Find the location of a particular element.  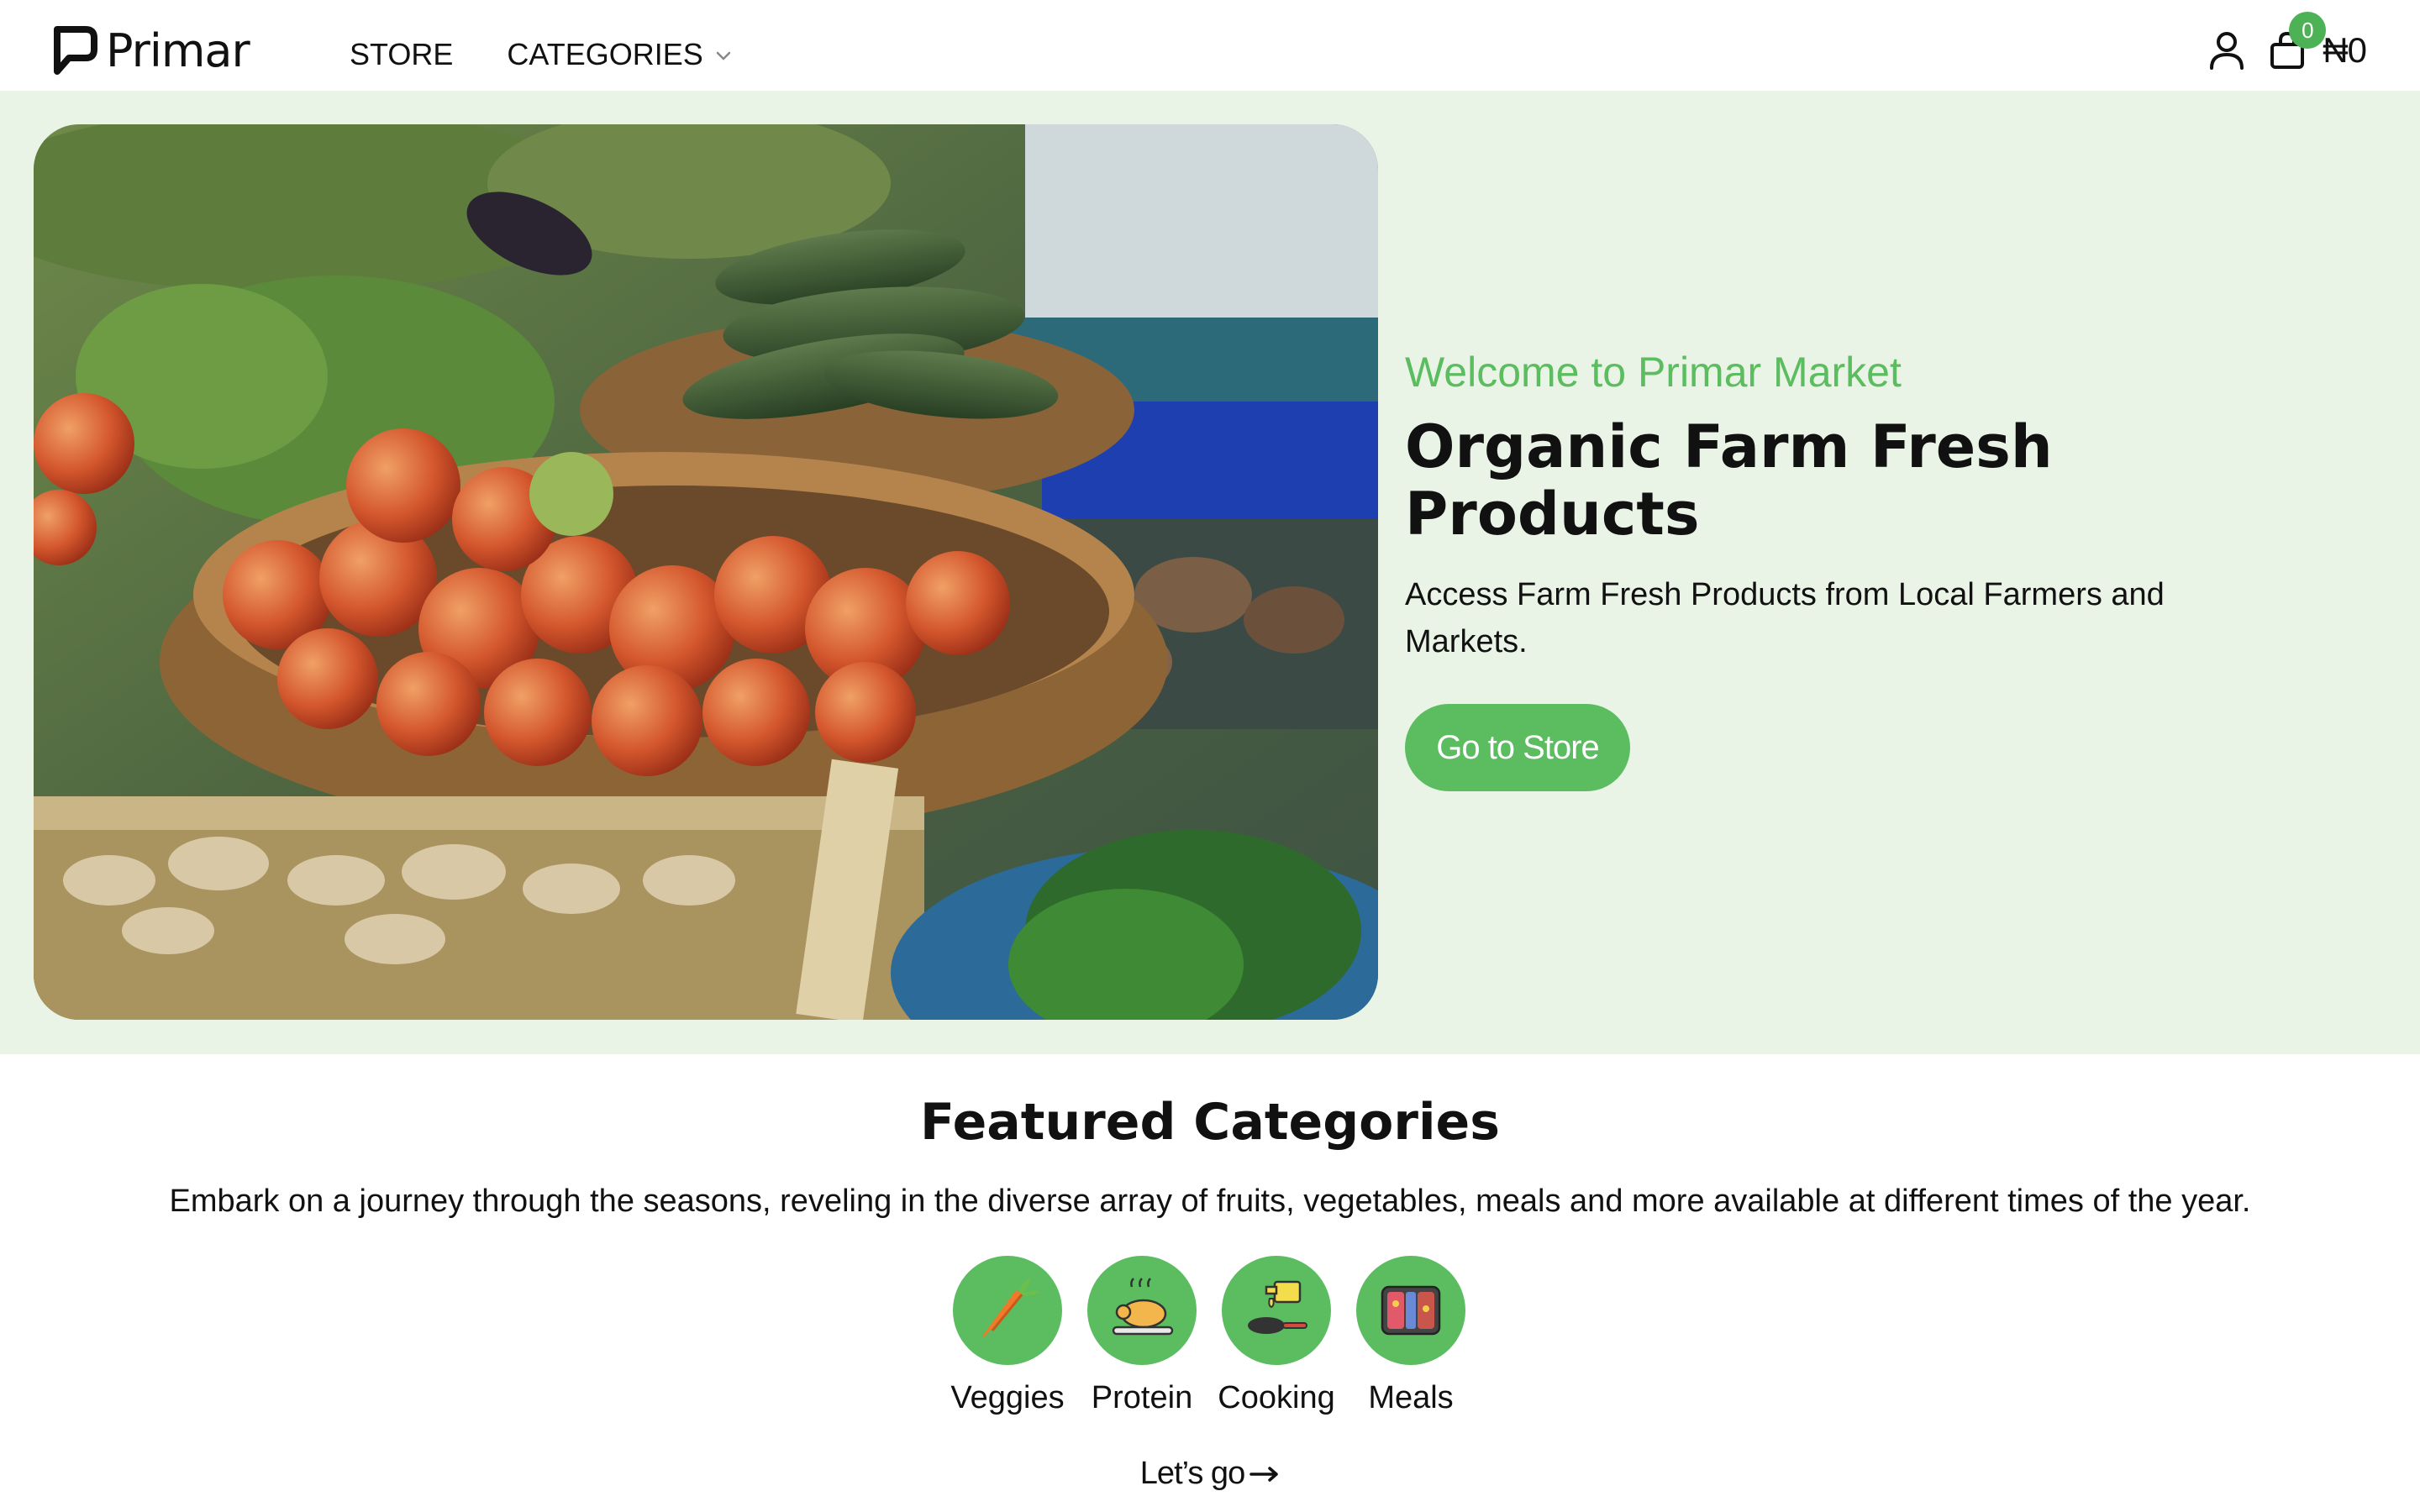

chevron-down-icon is located at coordinates (723, 55).